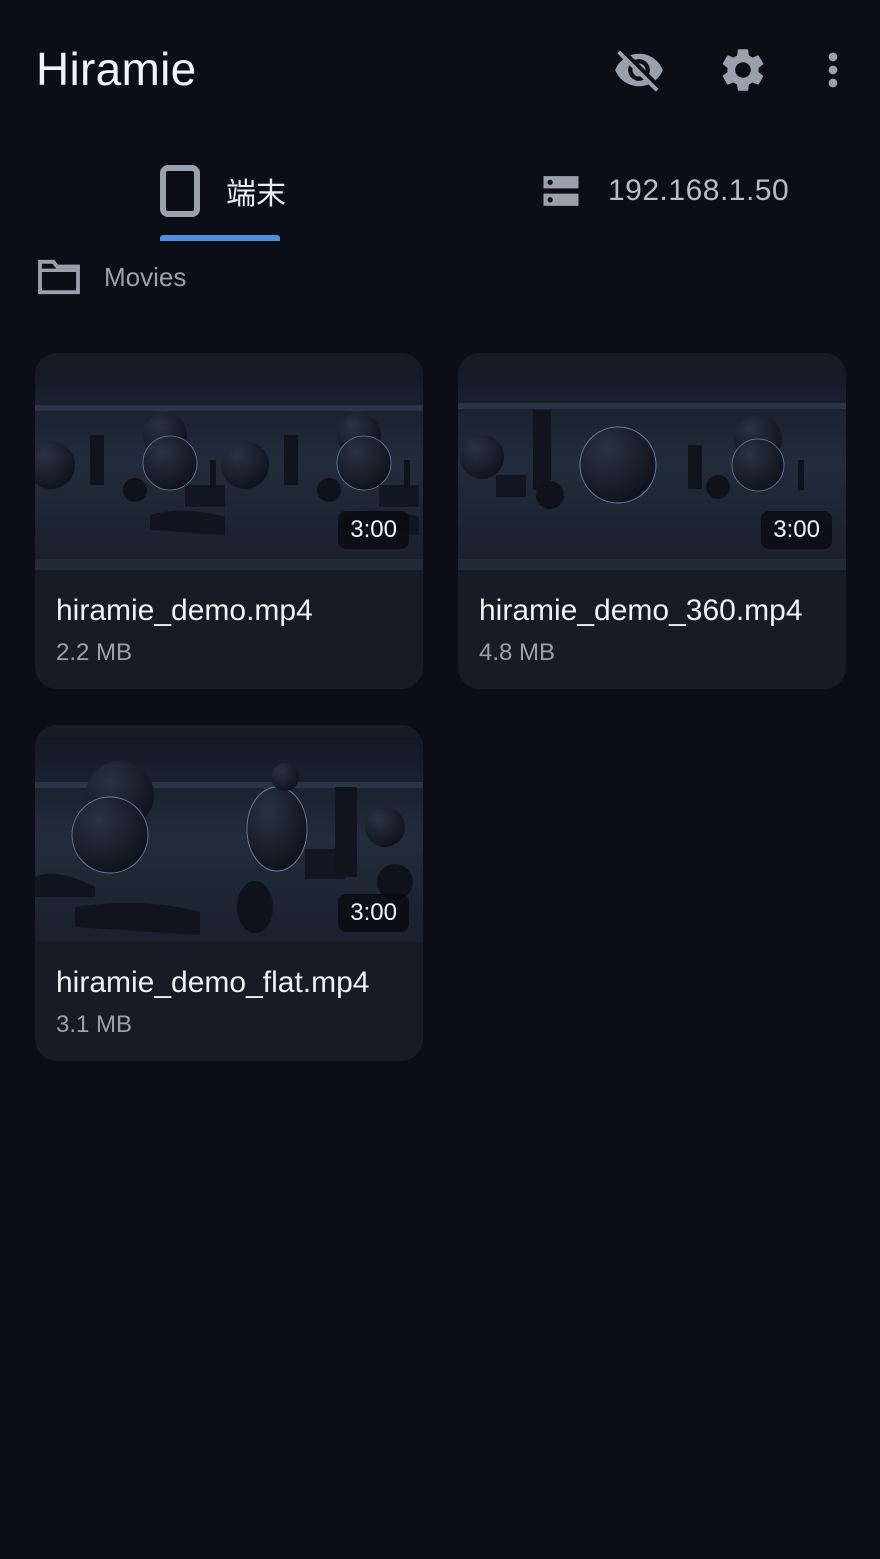 The height and width of the screenshot is (1559, 880). Describe the element at coordinates (184, 610) in the screenshot. I see `video-name: hiramie_demo.mp4` at that location.